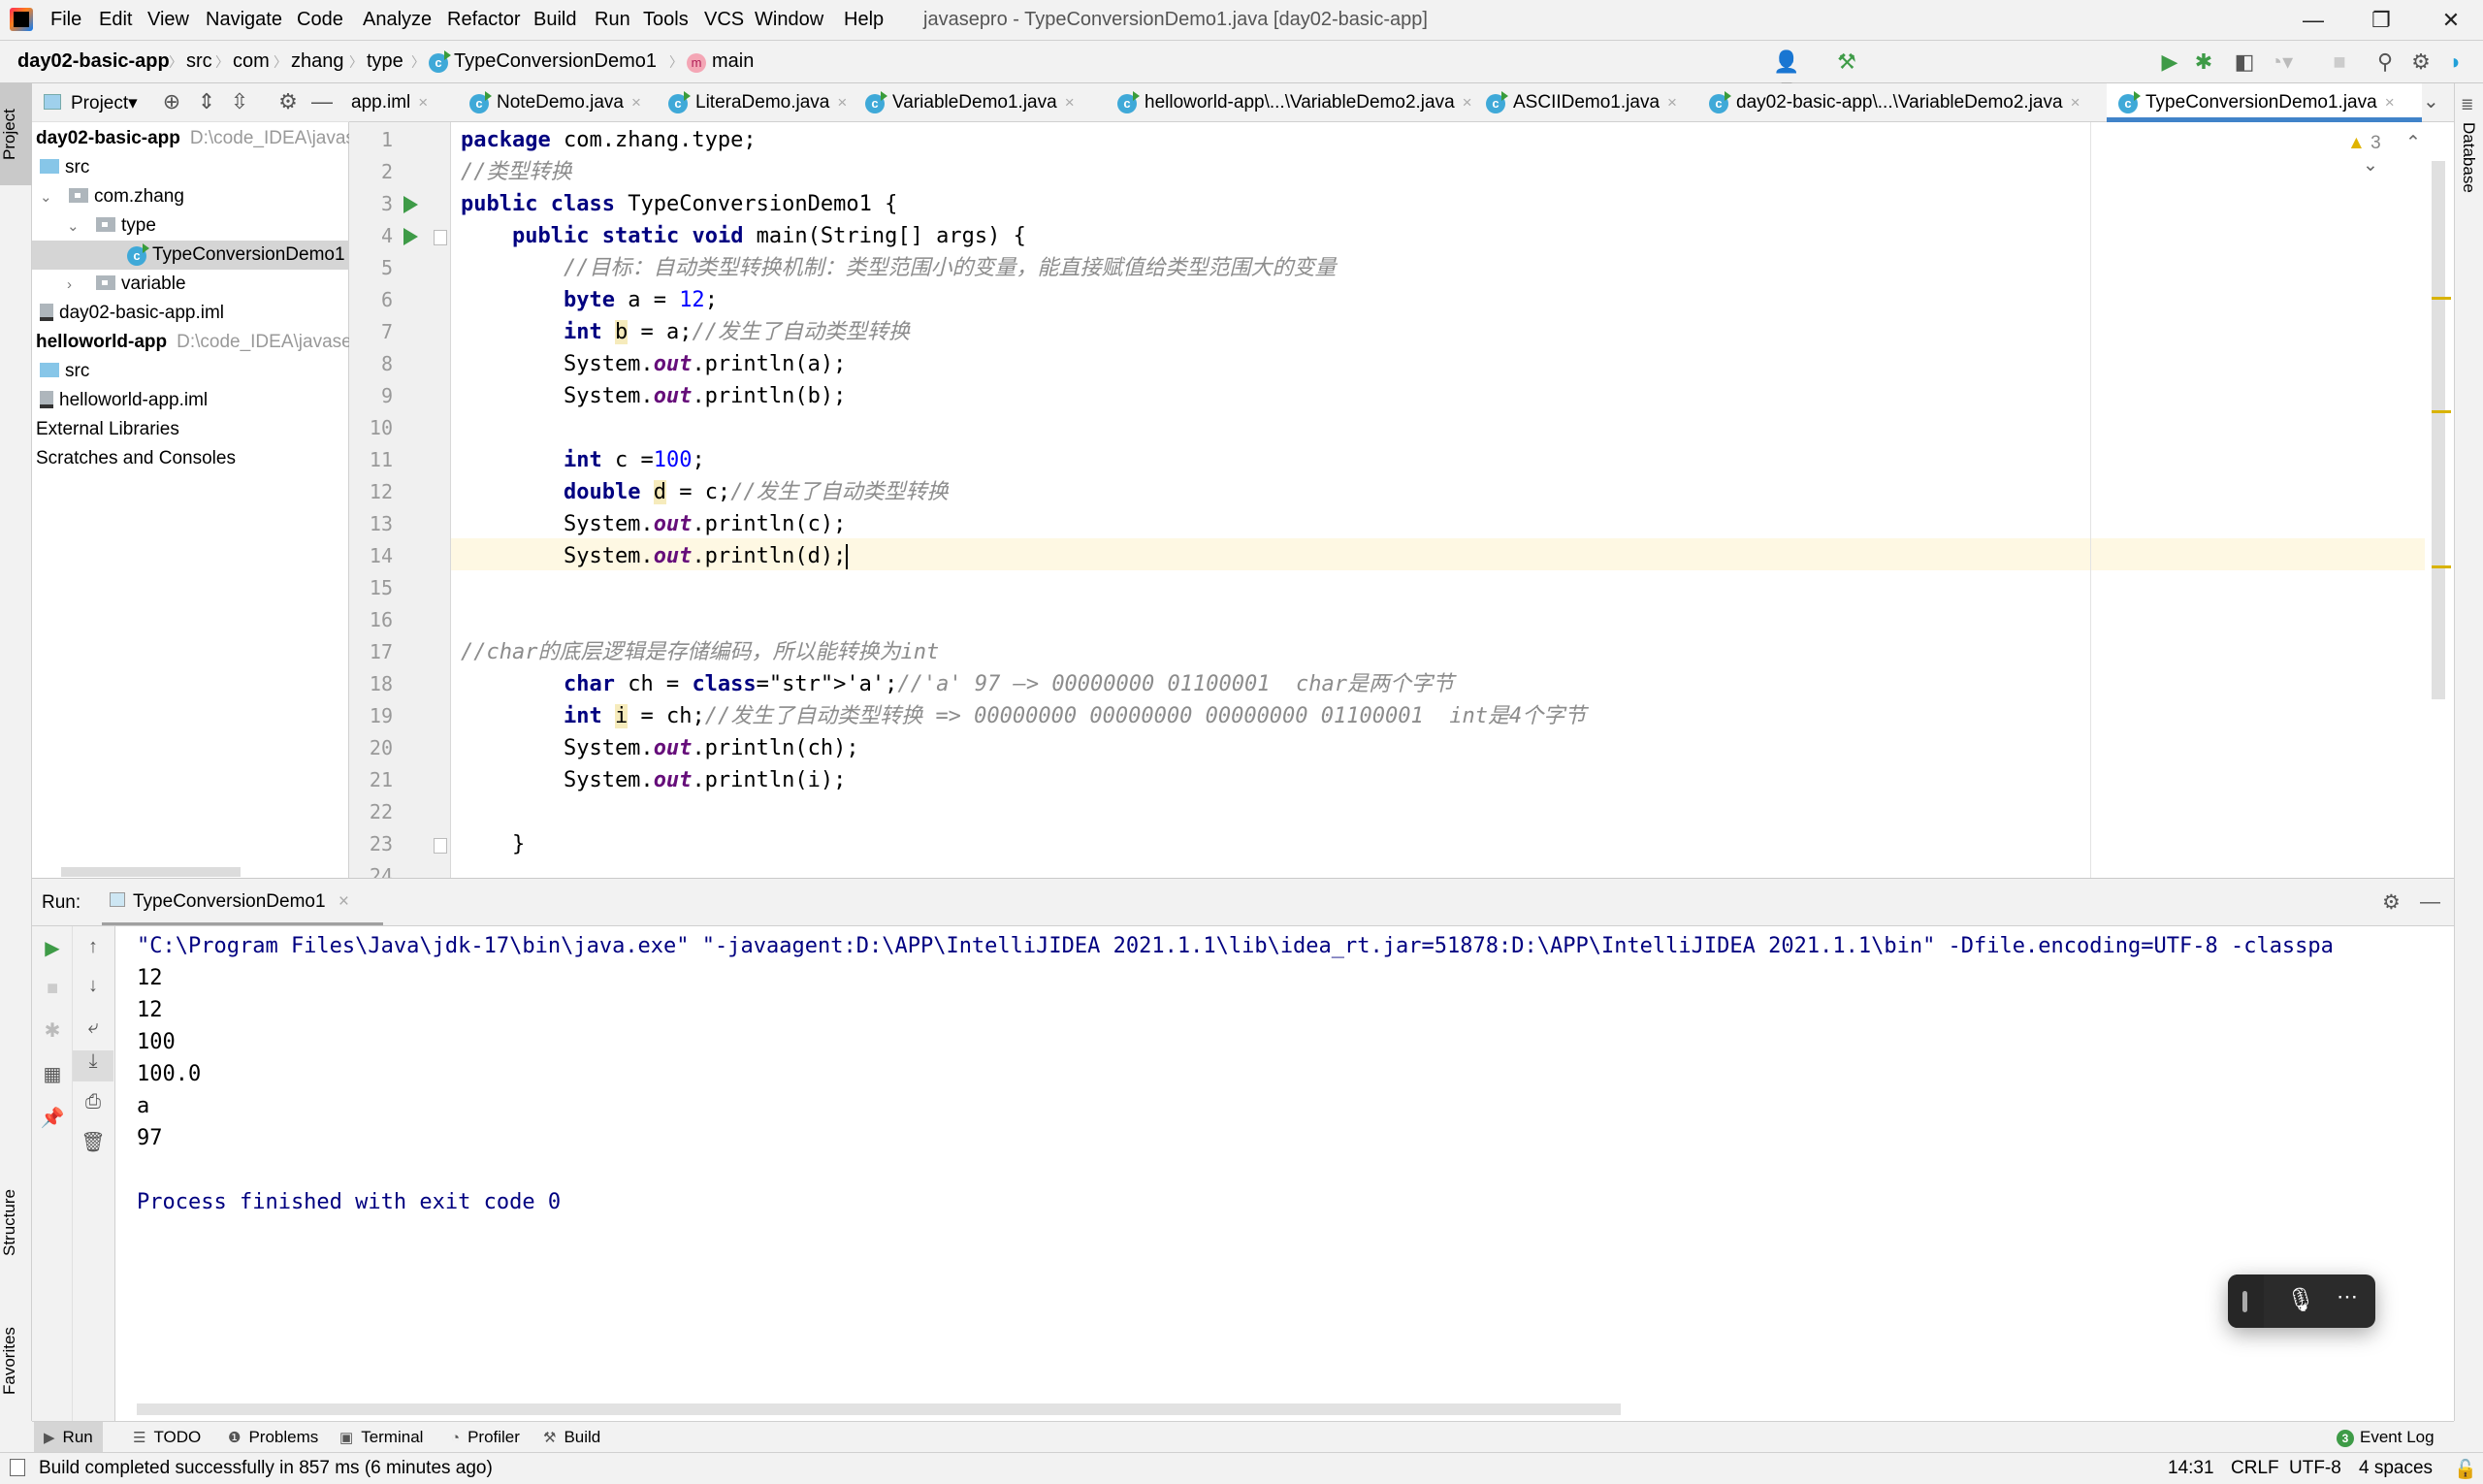 The width and height of the screenshot is (2483, 1484). I want to click on stop-icon: ■, so click(53, 989).